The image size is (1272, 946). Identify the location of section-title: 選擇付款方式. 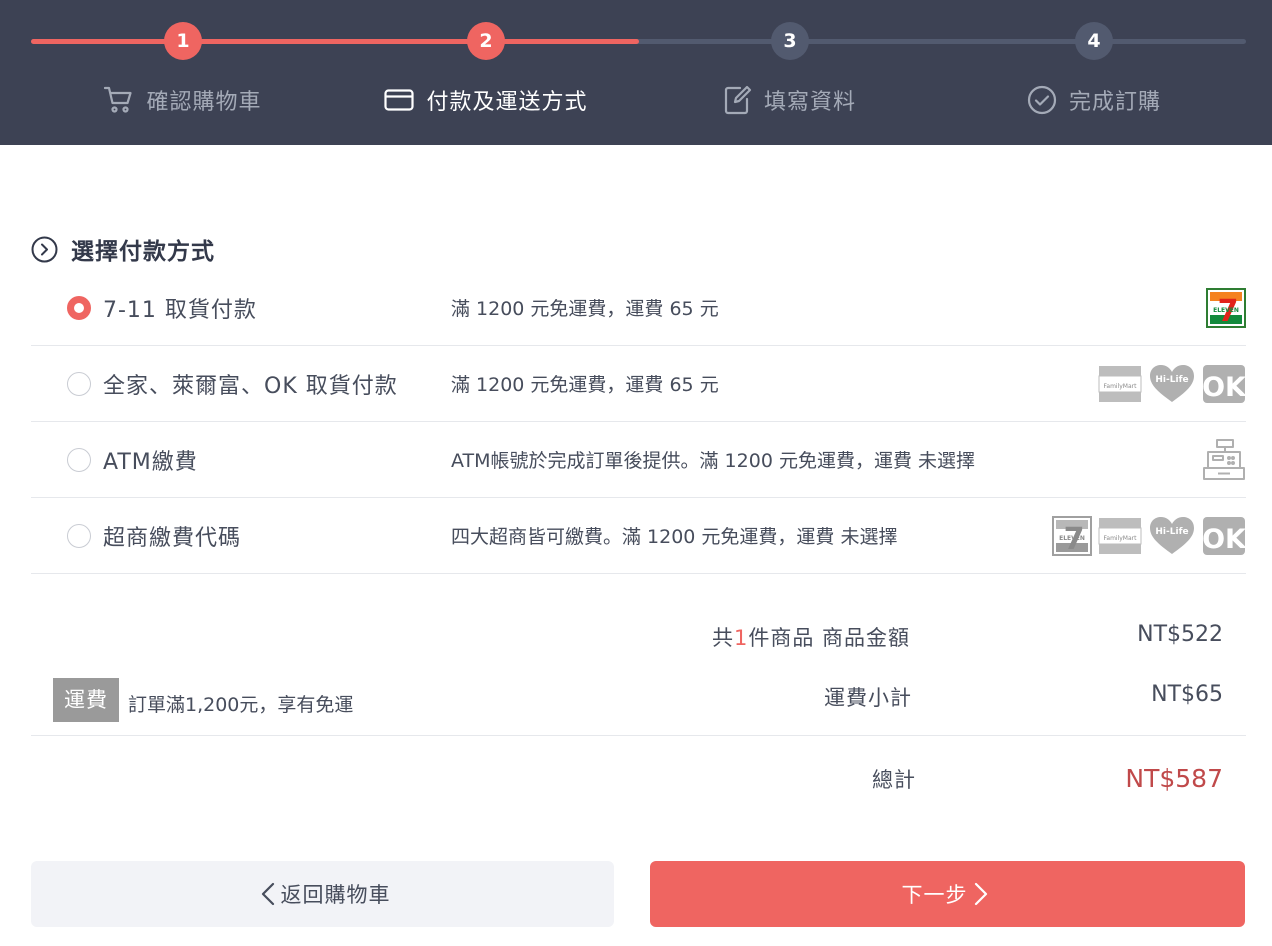
(123, 249).